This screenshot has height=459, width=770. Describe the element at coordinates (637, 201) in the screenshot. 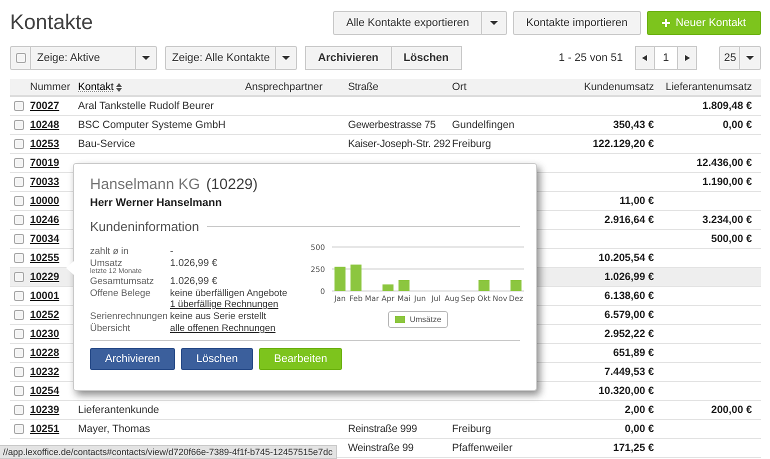

I see `table-cell: 11,00 €` at that location.